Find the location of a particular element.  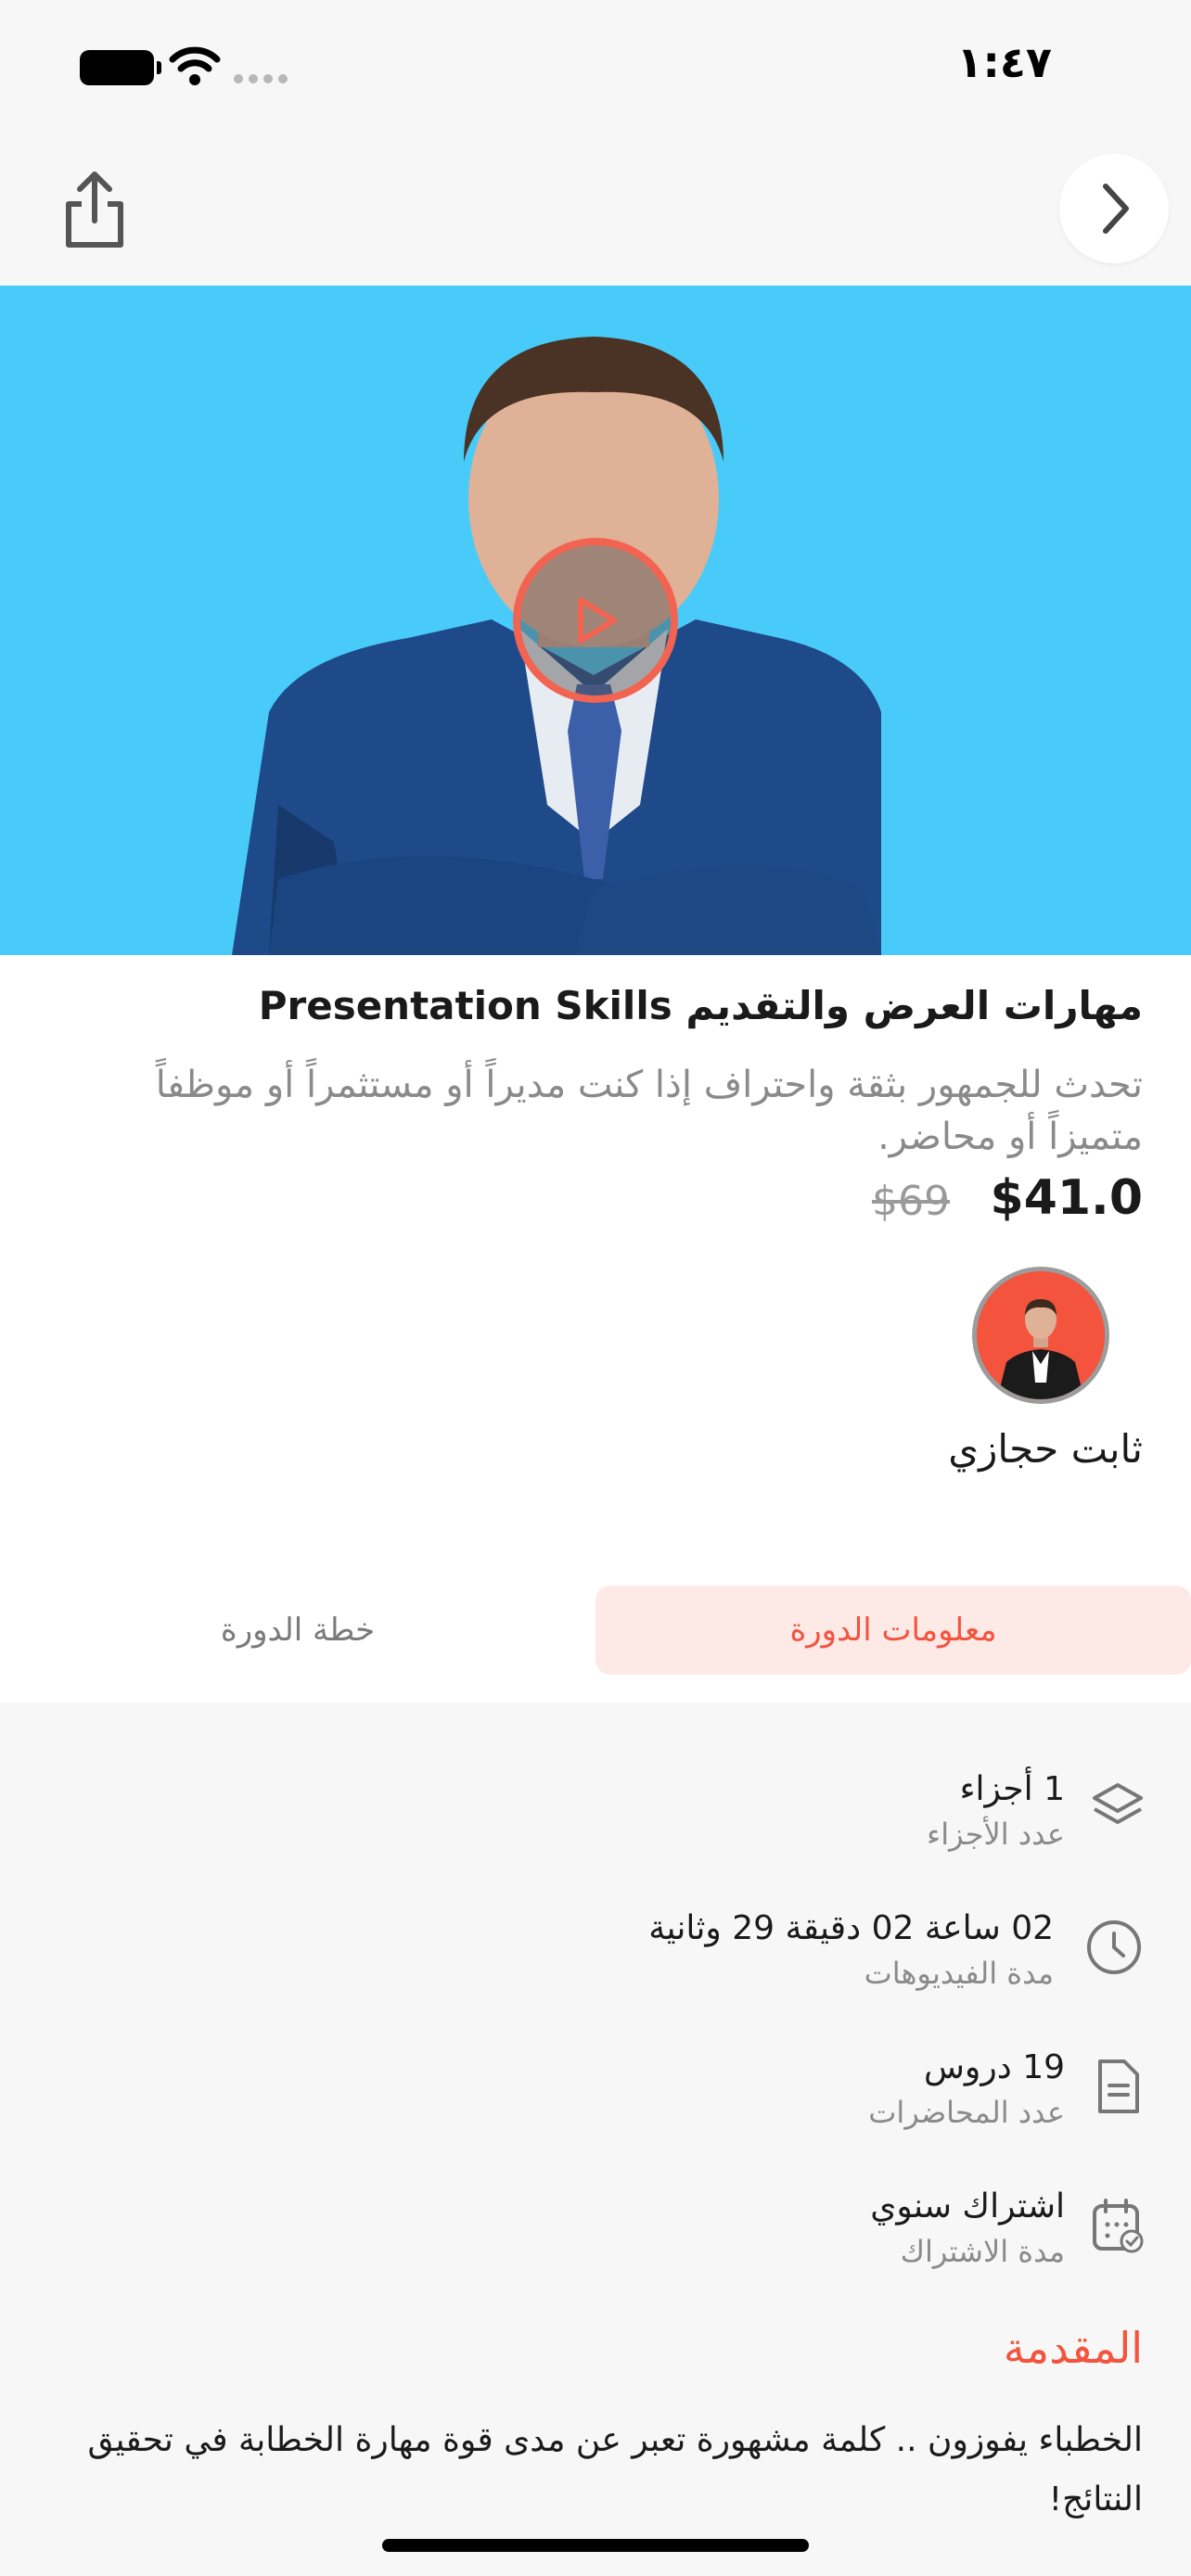

course-price: $41.0 is located at coordinates (1066, 1198).